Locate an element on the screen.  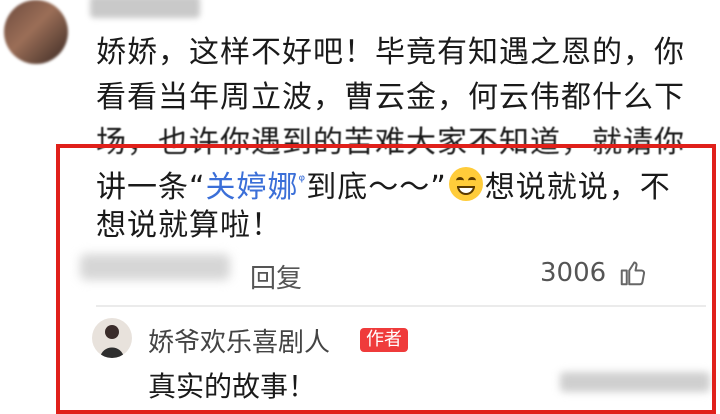
search-keyword-link: 关婷娜 is located at coordinates (252, 187).